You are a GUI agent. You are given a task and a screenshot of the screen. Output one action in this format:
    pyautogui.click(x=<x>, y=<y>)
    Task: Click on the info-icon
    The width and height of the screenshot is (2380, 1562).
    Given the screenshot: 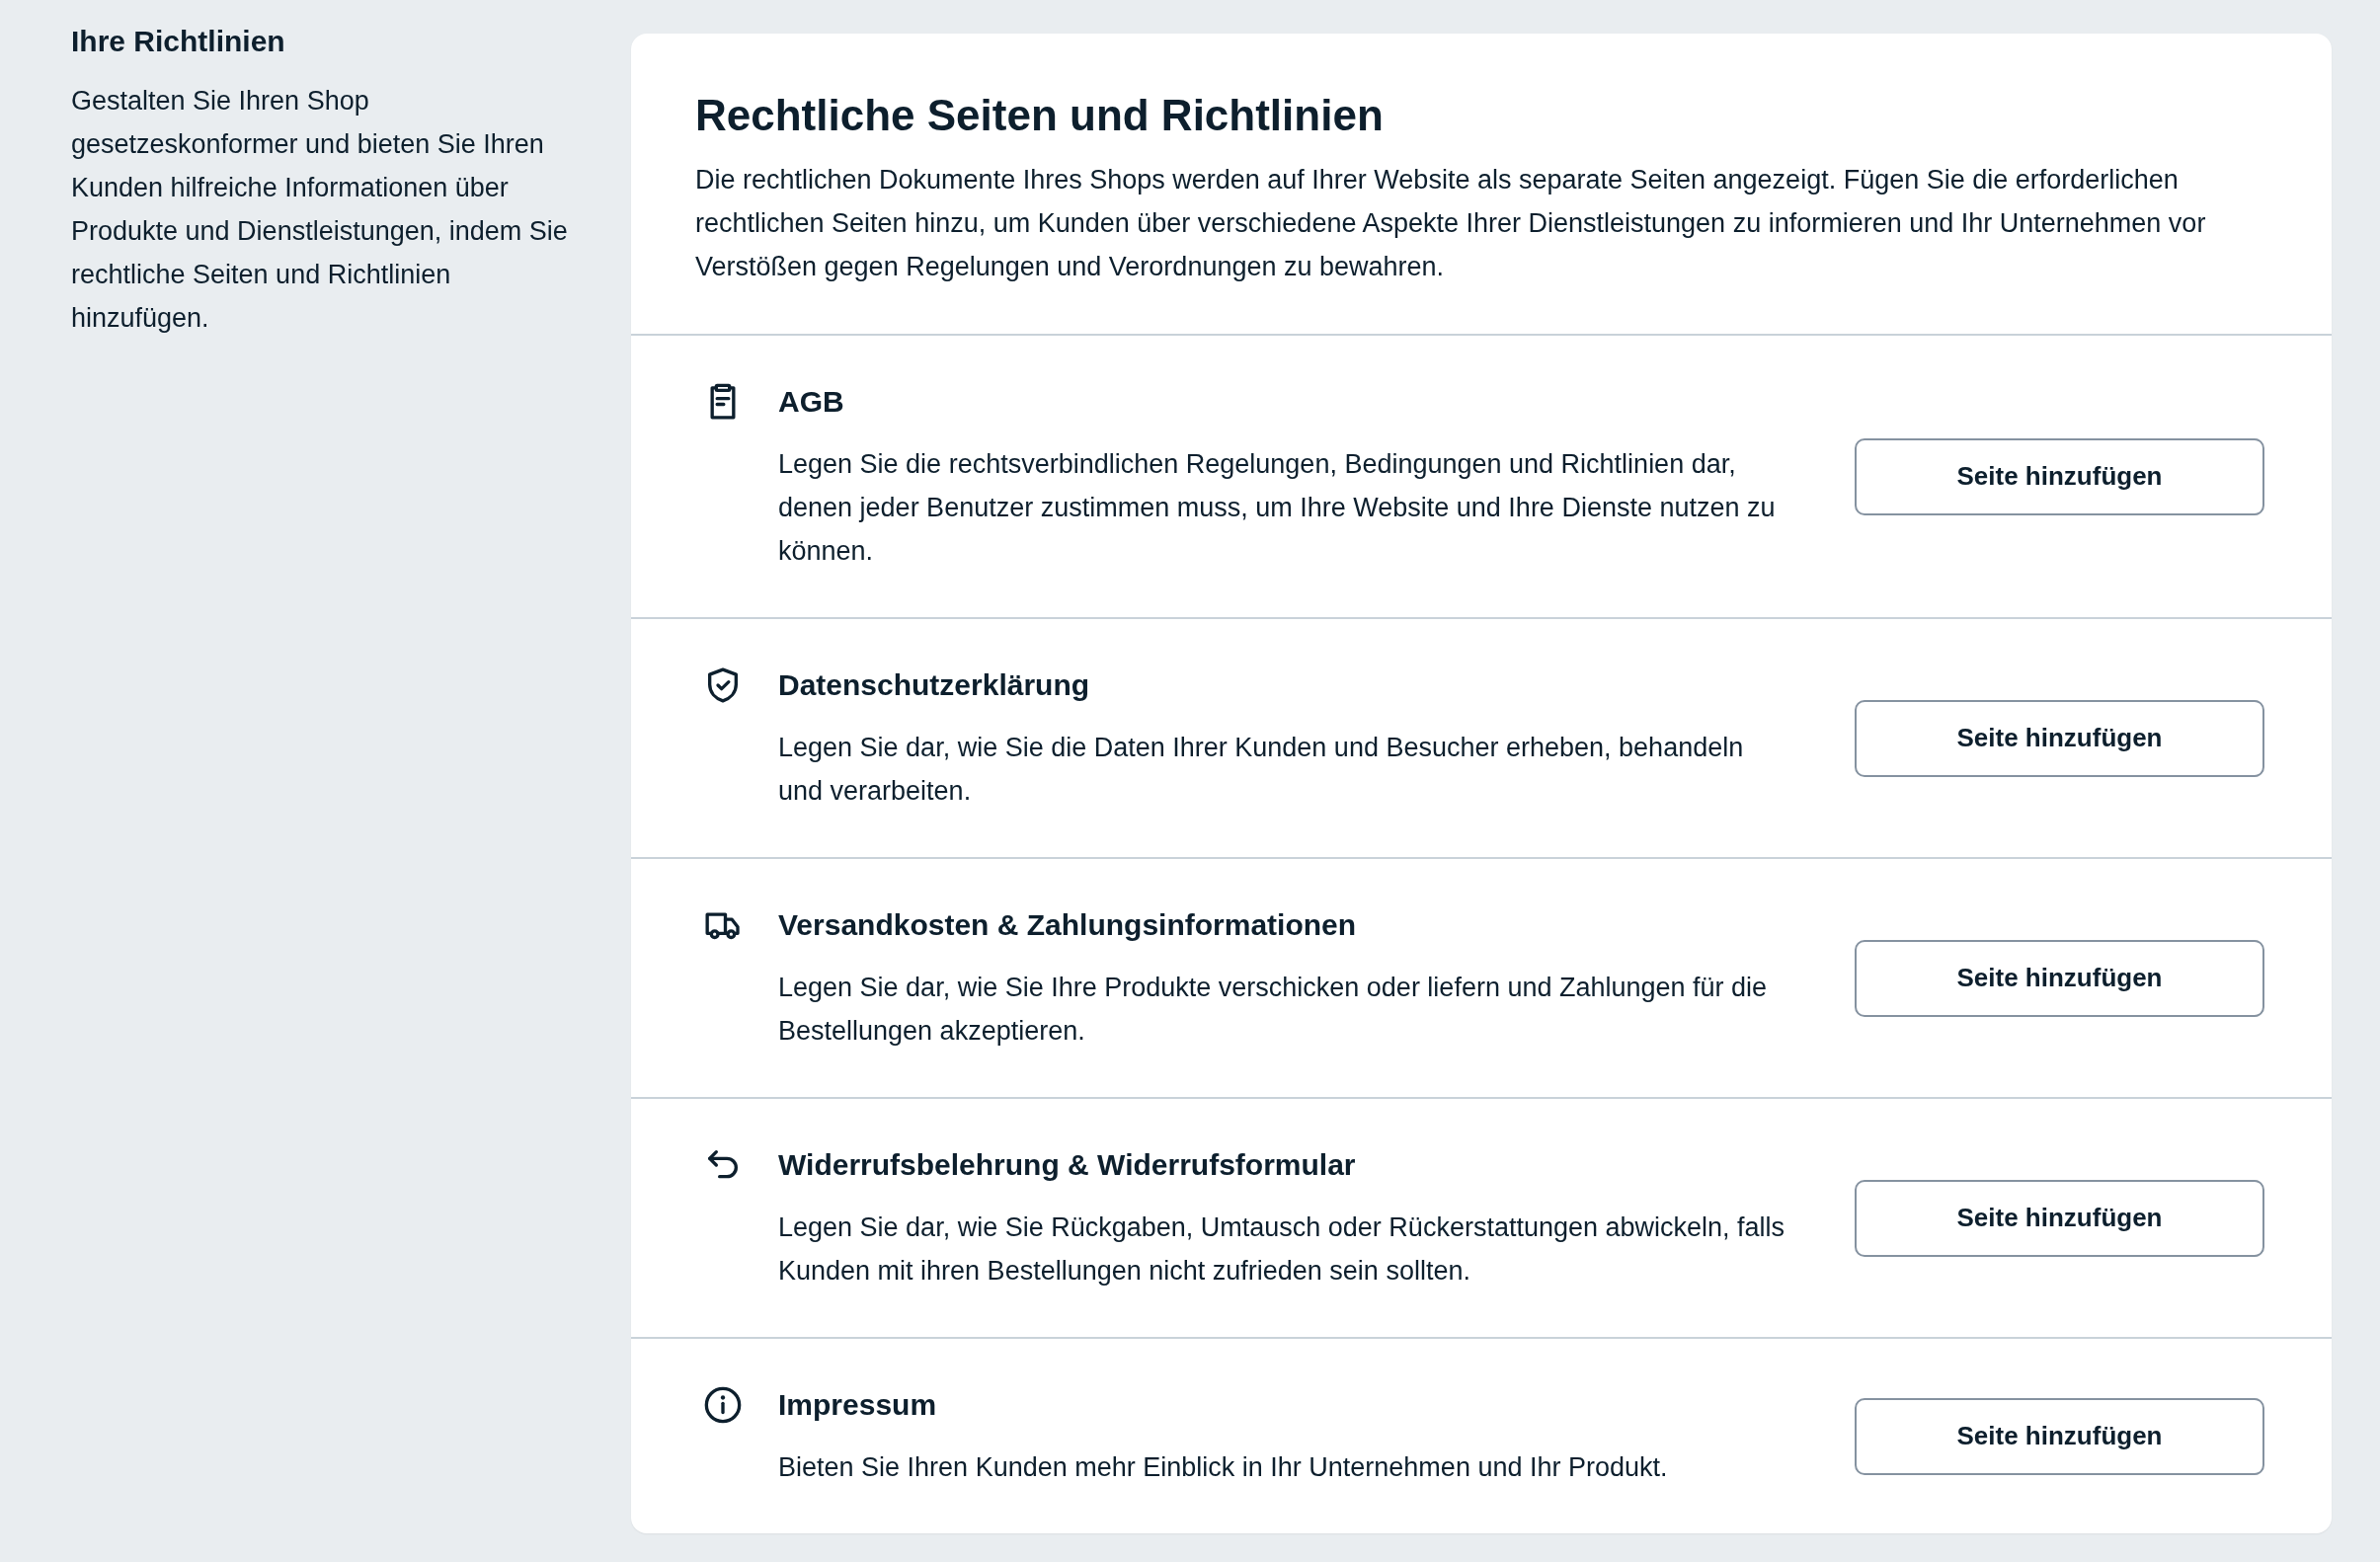 What is the action you would take?
    pyautogui.click(x=723, y=1405)
    